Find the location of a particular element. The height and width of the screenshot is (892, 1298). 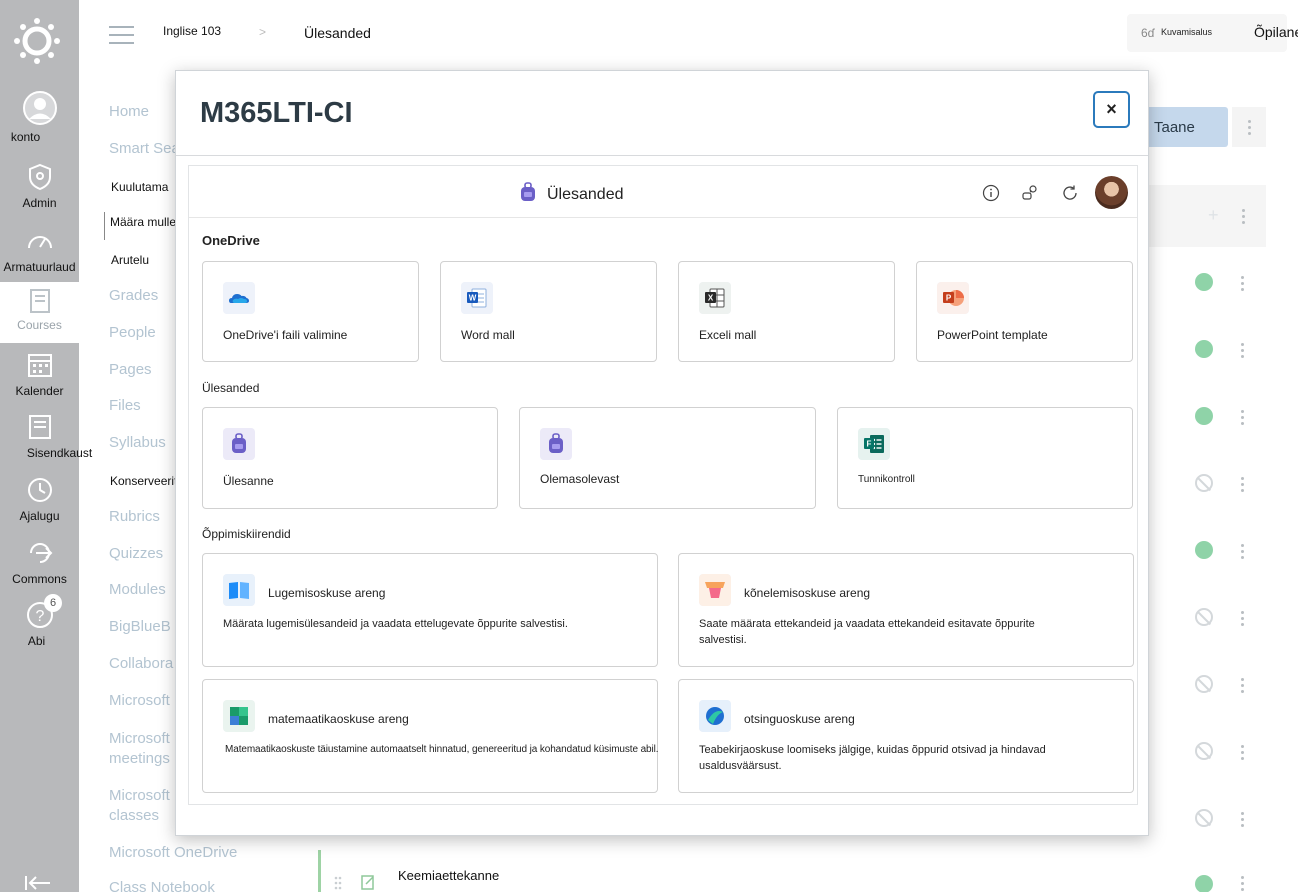

section-title-assignments: Ülesanded is located at coordinates (231, 388).